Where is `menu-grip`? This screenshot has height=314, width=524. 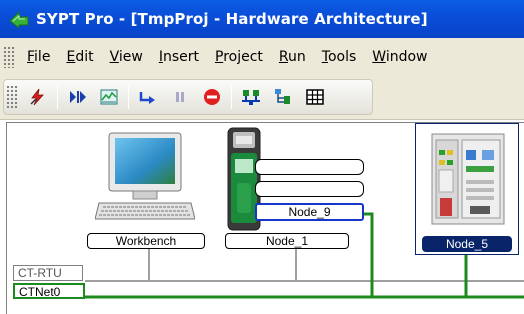
menu-grip is located at coordinates (9, 57).